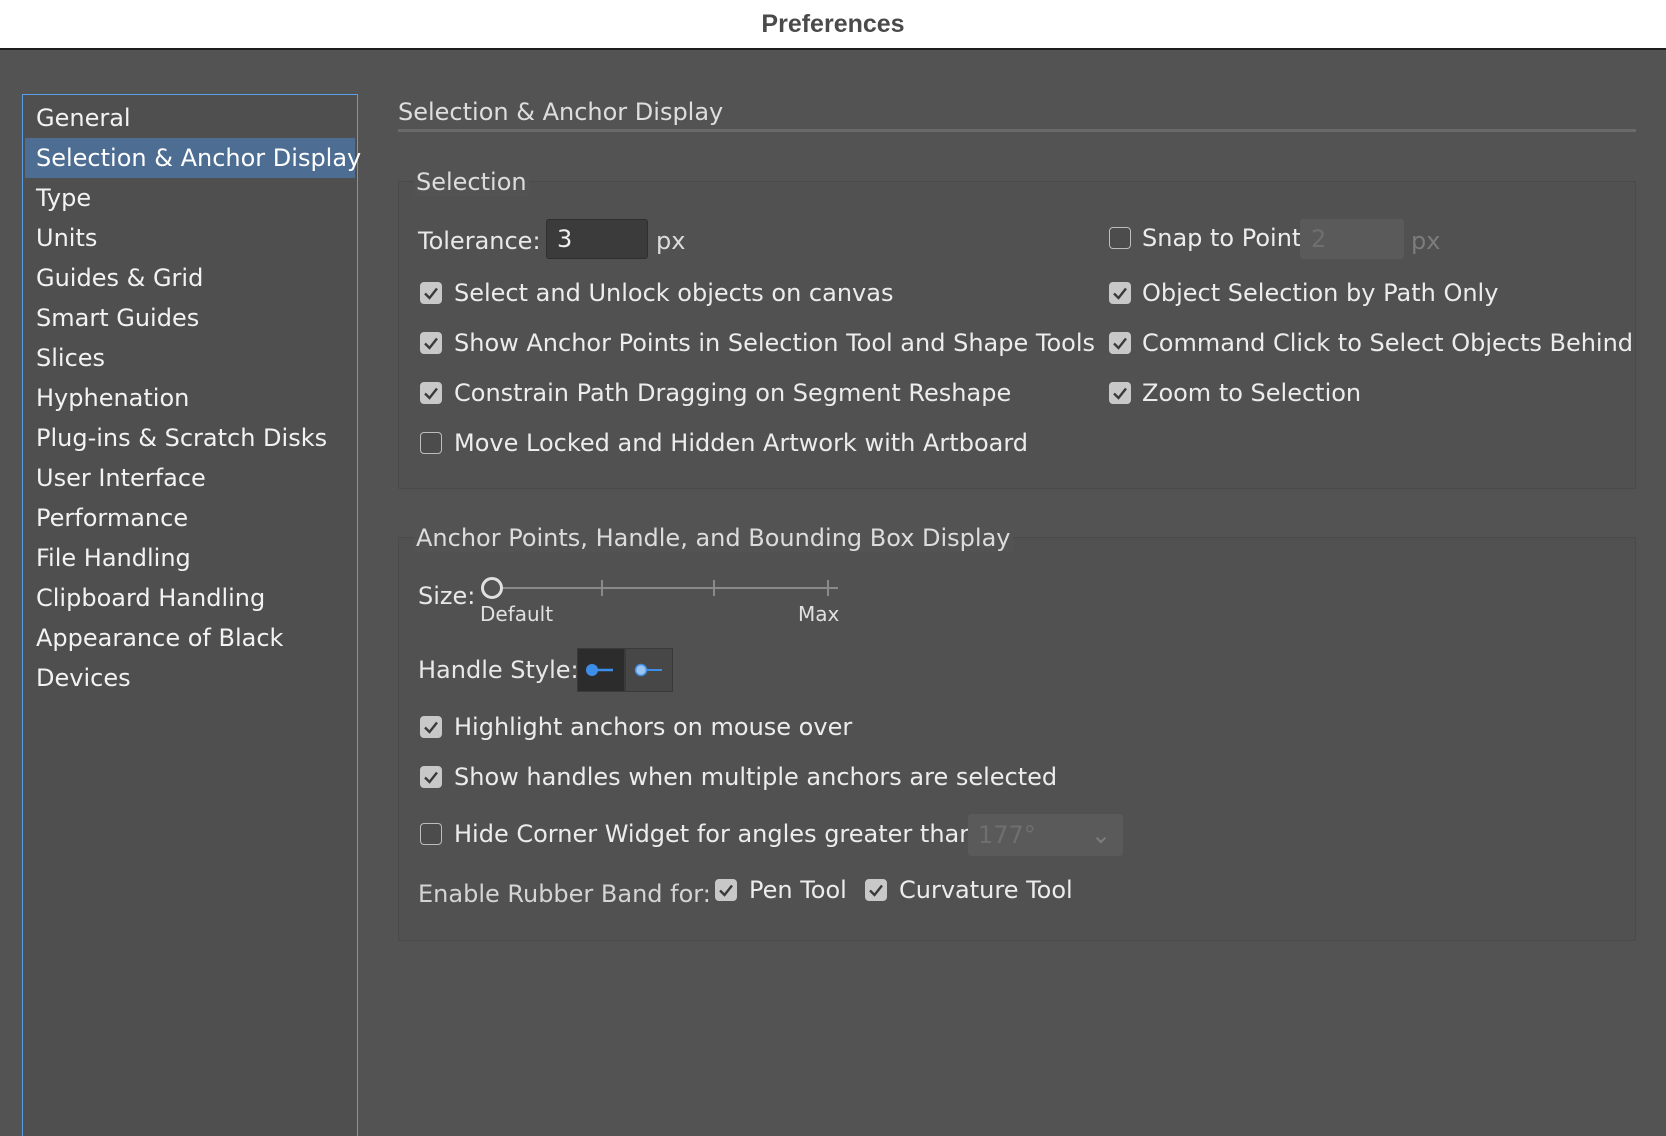 The height and width of the screenshot is (1136, 1666). Describe the element at coordinates (190, 598) in the screenshot. I see `sidebar-item-clipboard-handling: Clipboard Handling` at that location.